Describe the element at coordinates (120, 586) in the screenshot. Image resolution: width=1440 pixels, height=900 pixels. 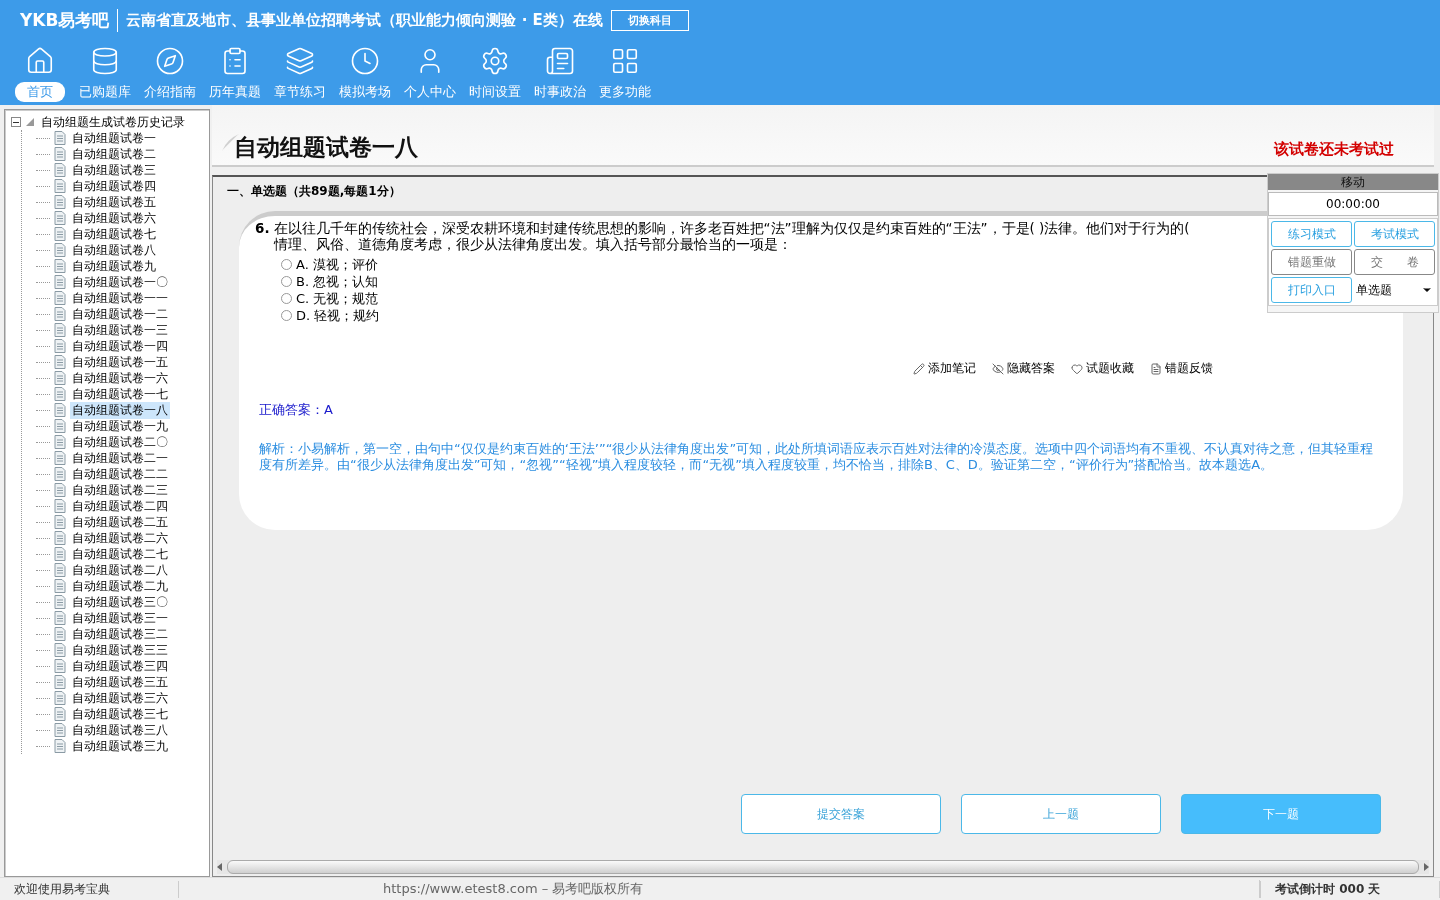
I see `tree-item: 自动组题试卷二九` at that location.